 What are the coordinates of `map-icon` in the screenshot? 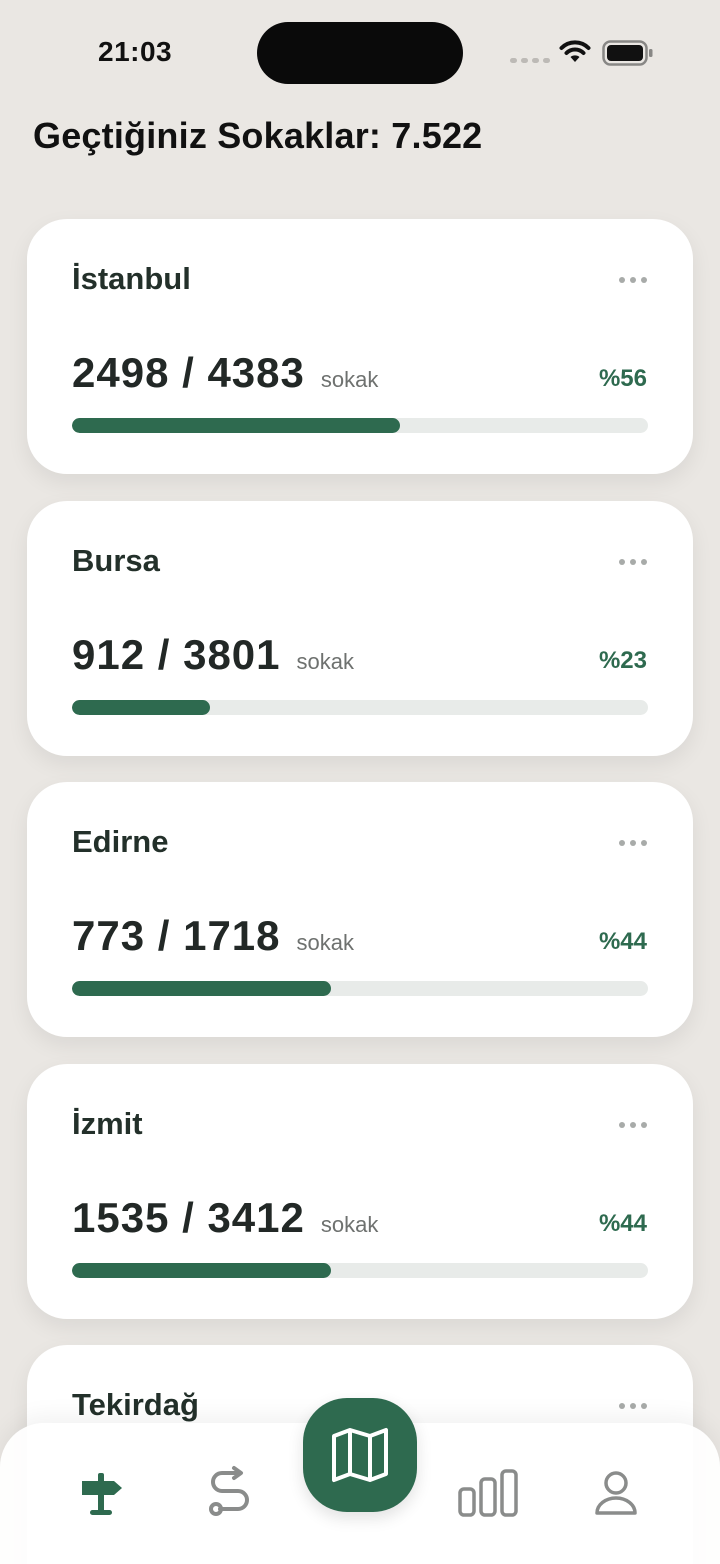 It's located at (360, 1455).